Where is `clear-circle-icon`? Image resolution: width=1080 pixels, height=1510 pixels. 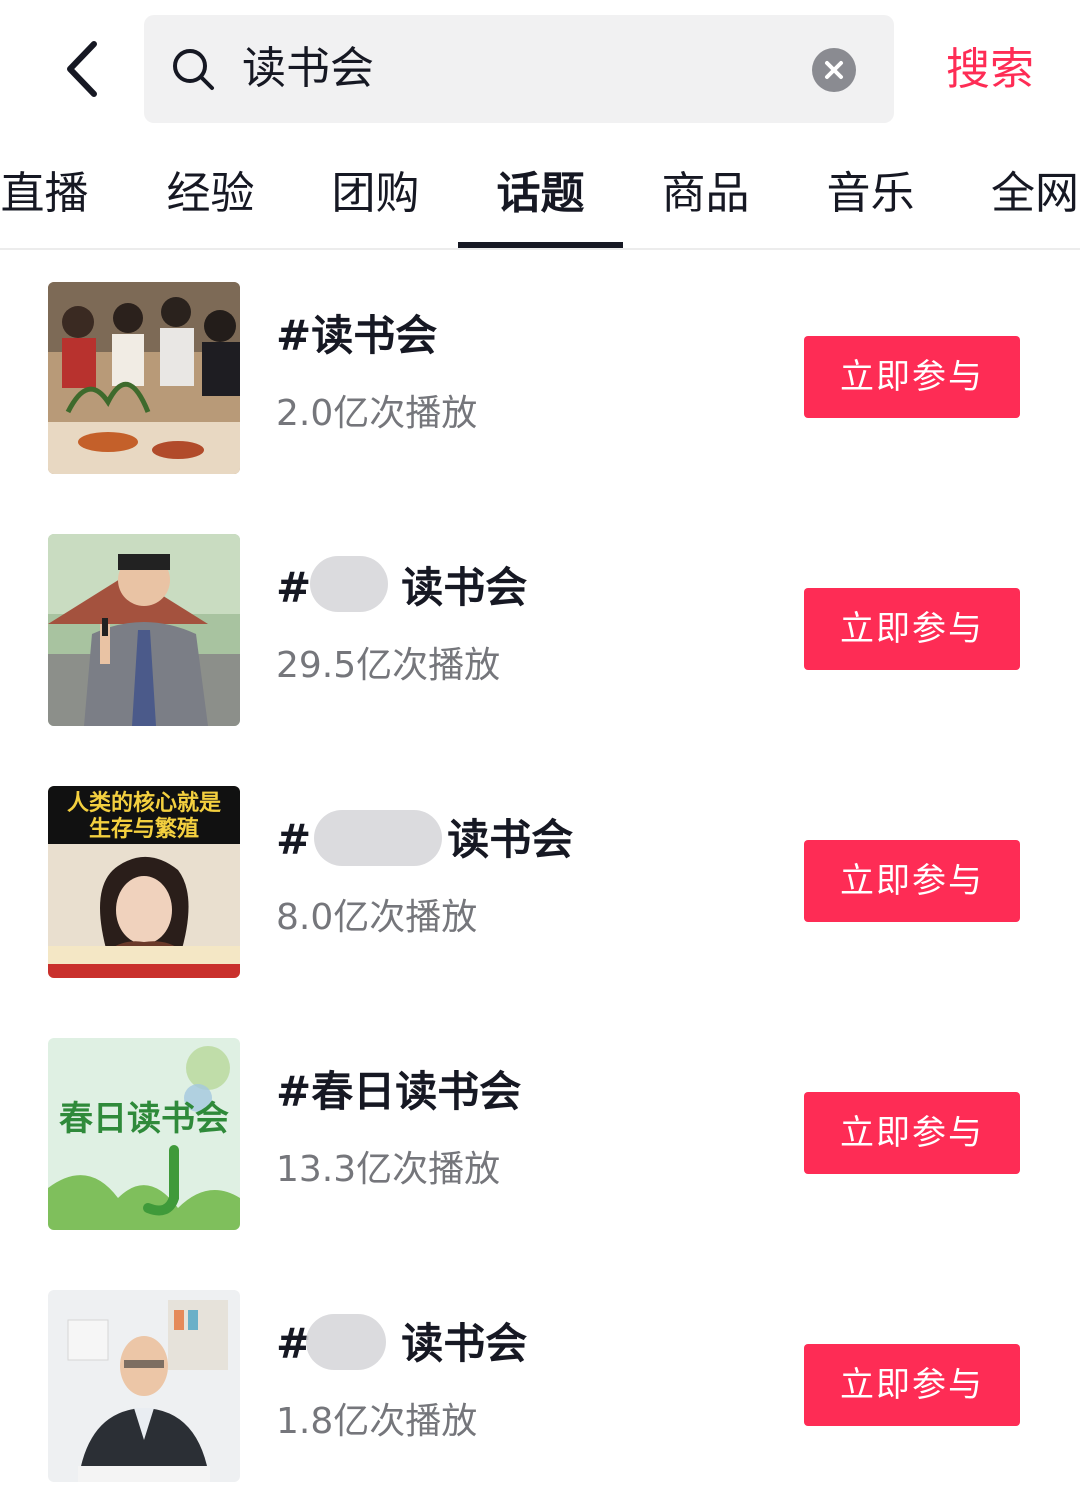 clear-circle-icon is located at coordinates (834, 70).